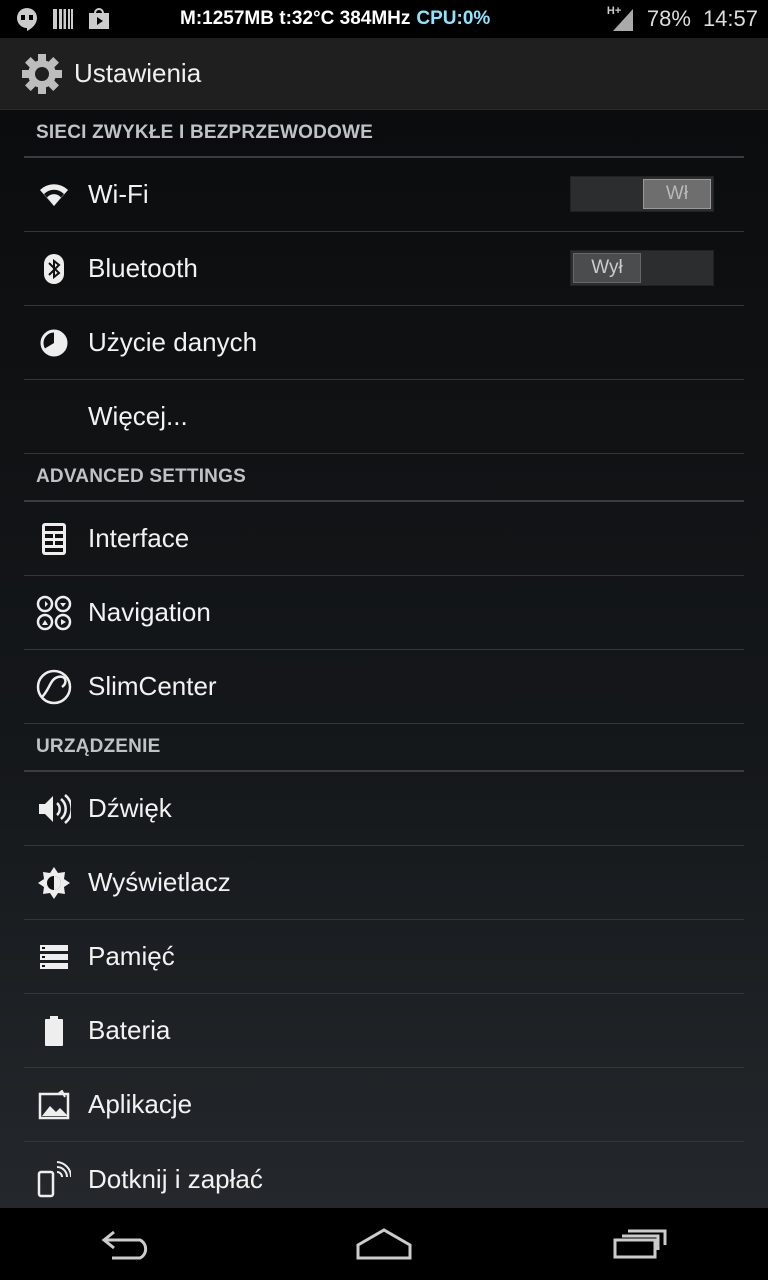 The width and height of the screenshot is (768, 1280). What do you see at coordinates (54, 809) in the screenshot?
I see `sound-icon` at bounding box center [54, 809].